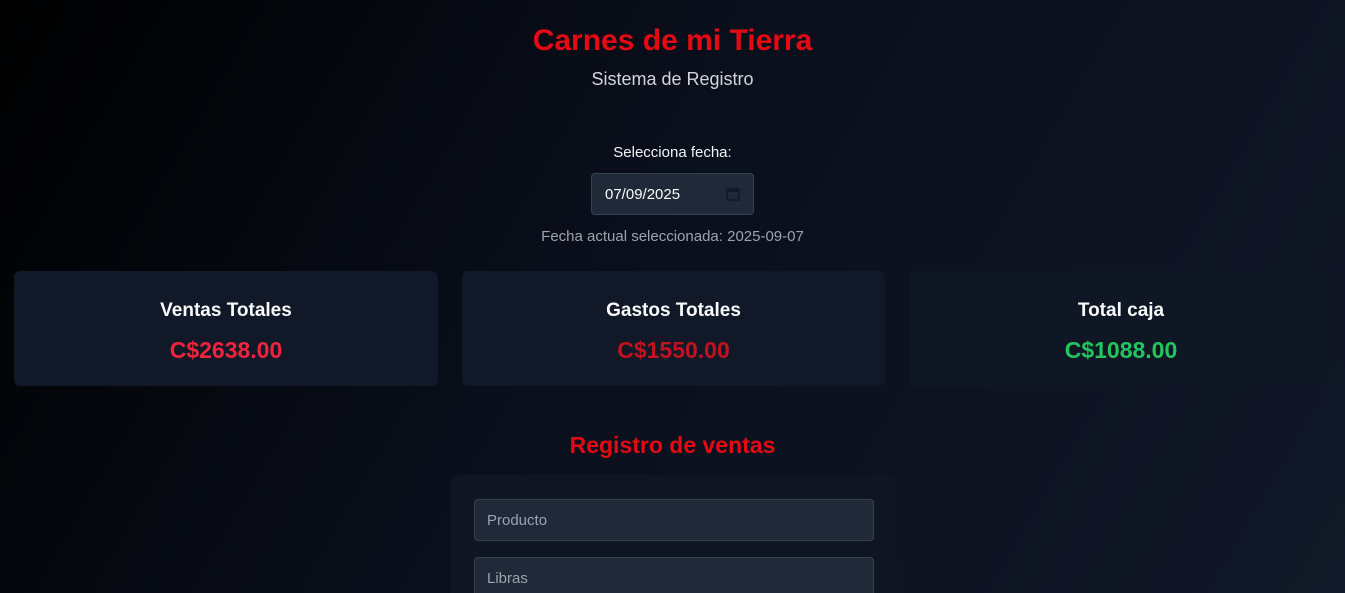 This screenshot has height=593, width=1345. I want to click on cash-total-value: C$1088.00, so click(1121, 350).